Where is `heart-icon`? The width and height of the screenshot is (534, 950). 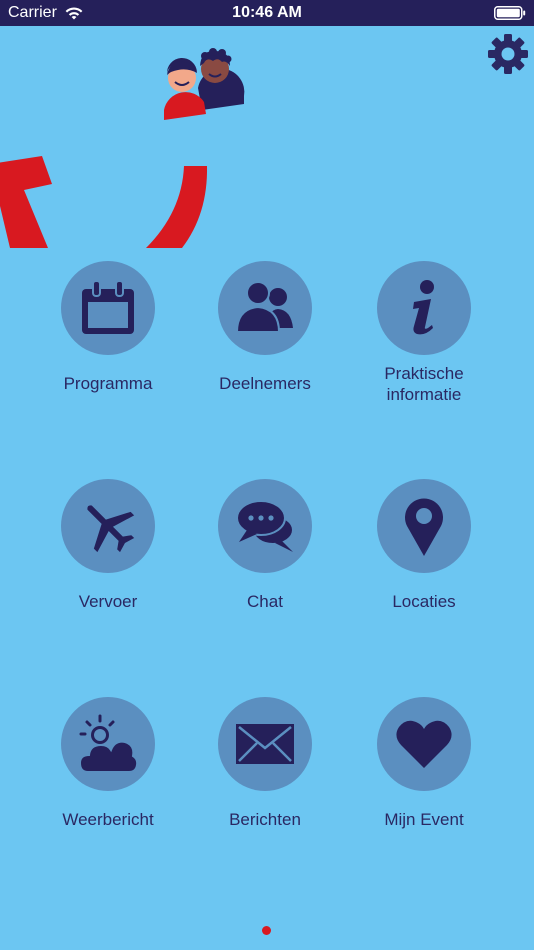
heart-icon is located at coordinates (424, 744).